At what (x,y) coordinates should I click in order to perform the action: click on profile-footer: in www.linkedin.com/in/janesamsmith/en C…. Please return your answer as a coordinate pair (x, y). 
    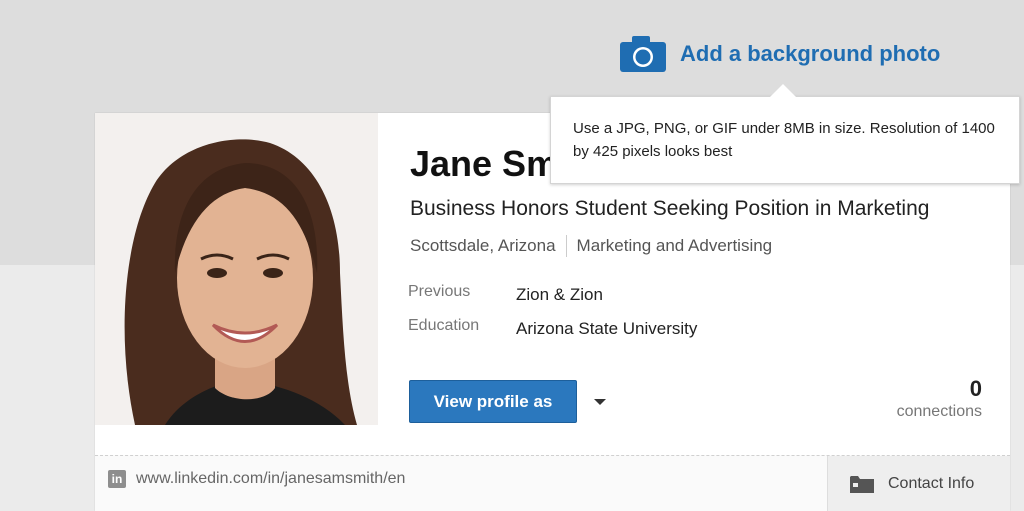
    Looking at the image, I should click on (552, 483).